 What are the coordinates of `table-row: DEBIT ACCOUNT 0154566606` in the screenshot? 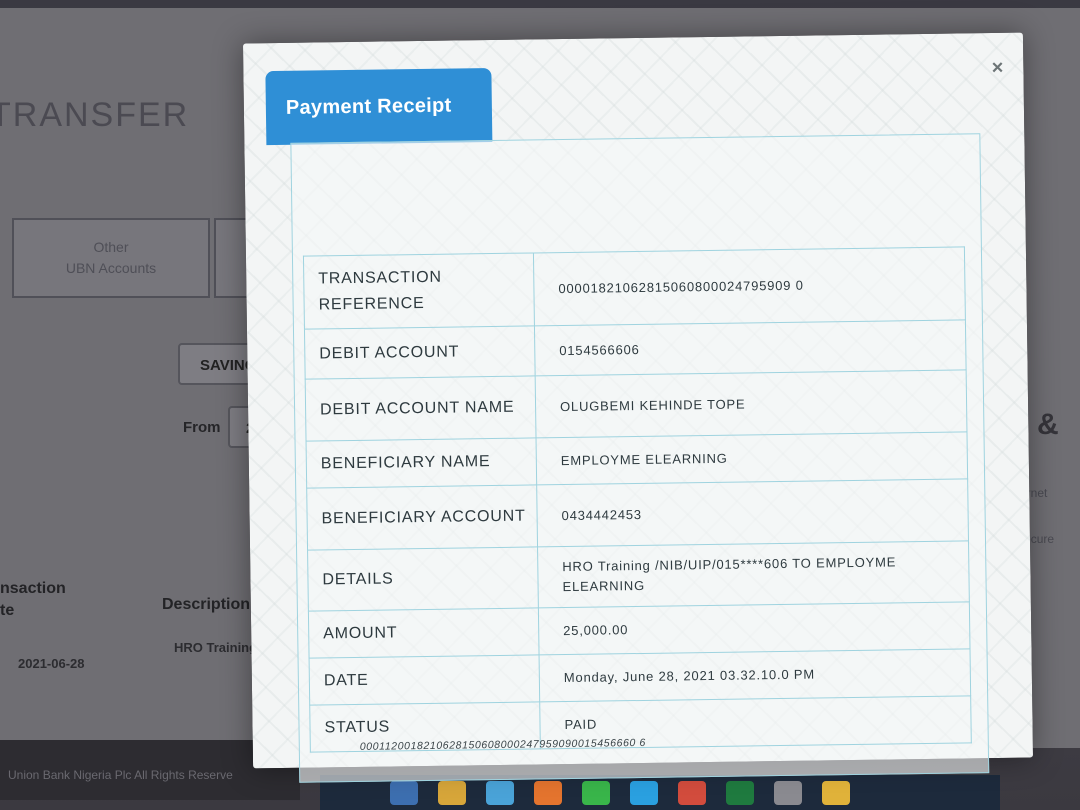 It's located at (635, 349).